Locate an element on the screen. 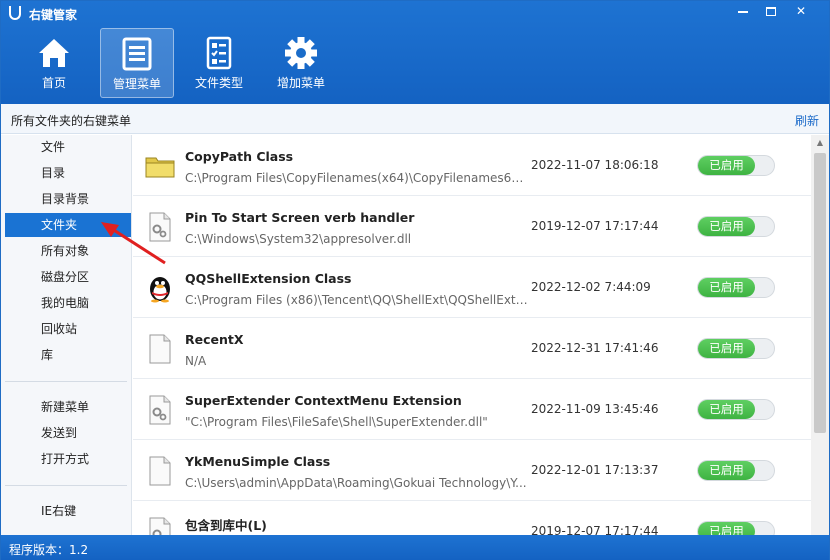 The height and width of the screenshot is (560, 830). sidebar-item-new-menu: 新建菜单 is located at coordinates (68, 407).